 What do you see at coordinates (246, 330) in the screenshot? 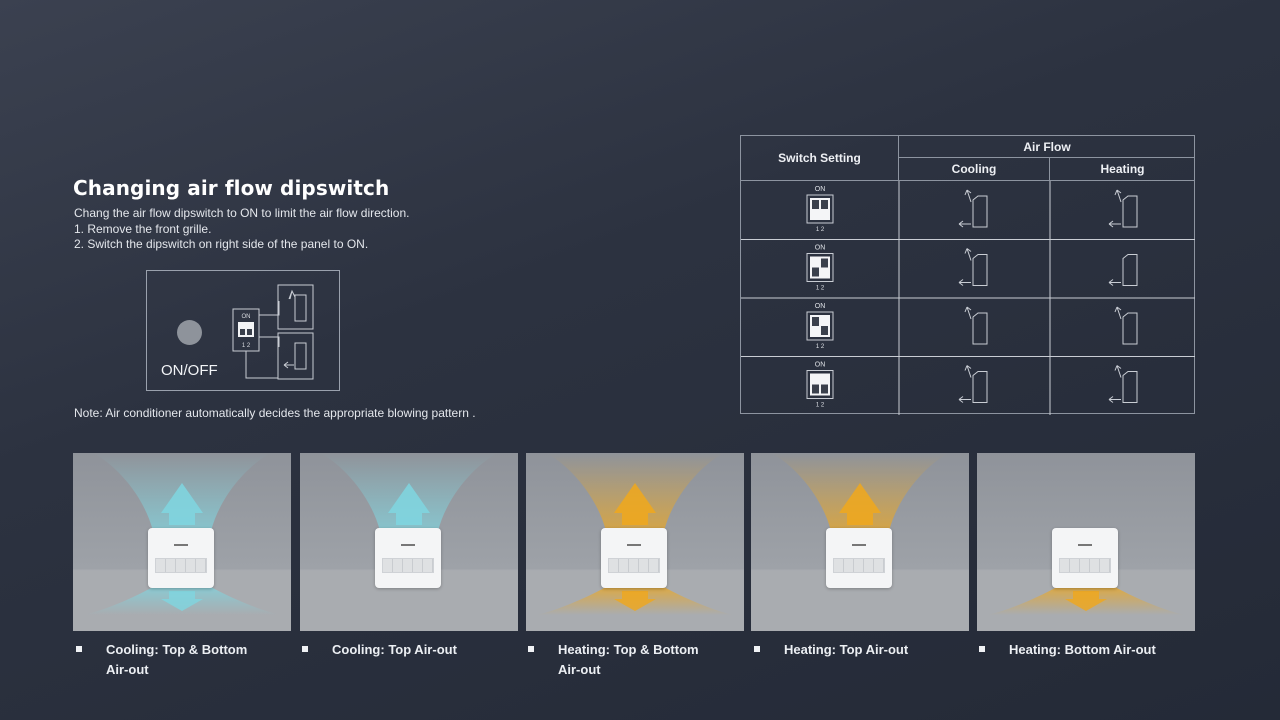
I see `panel-dipswitch-icon: ON 1 2` at bounding box center [246, 330].